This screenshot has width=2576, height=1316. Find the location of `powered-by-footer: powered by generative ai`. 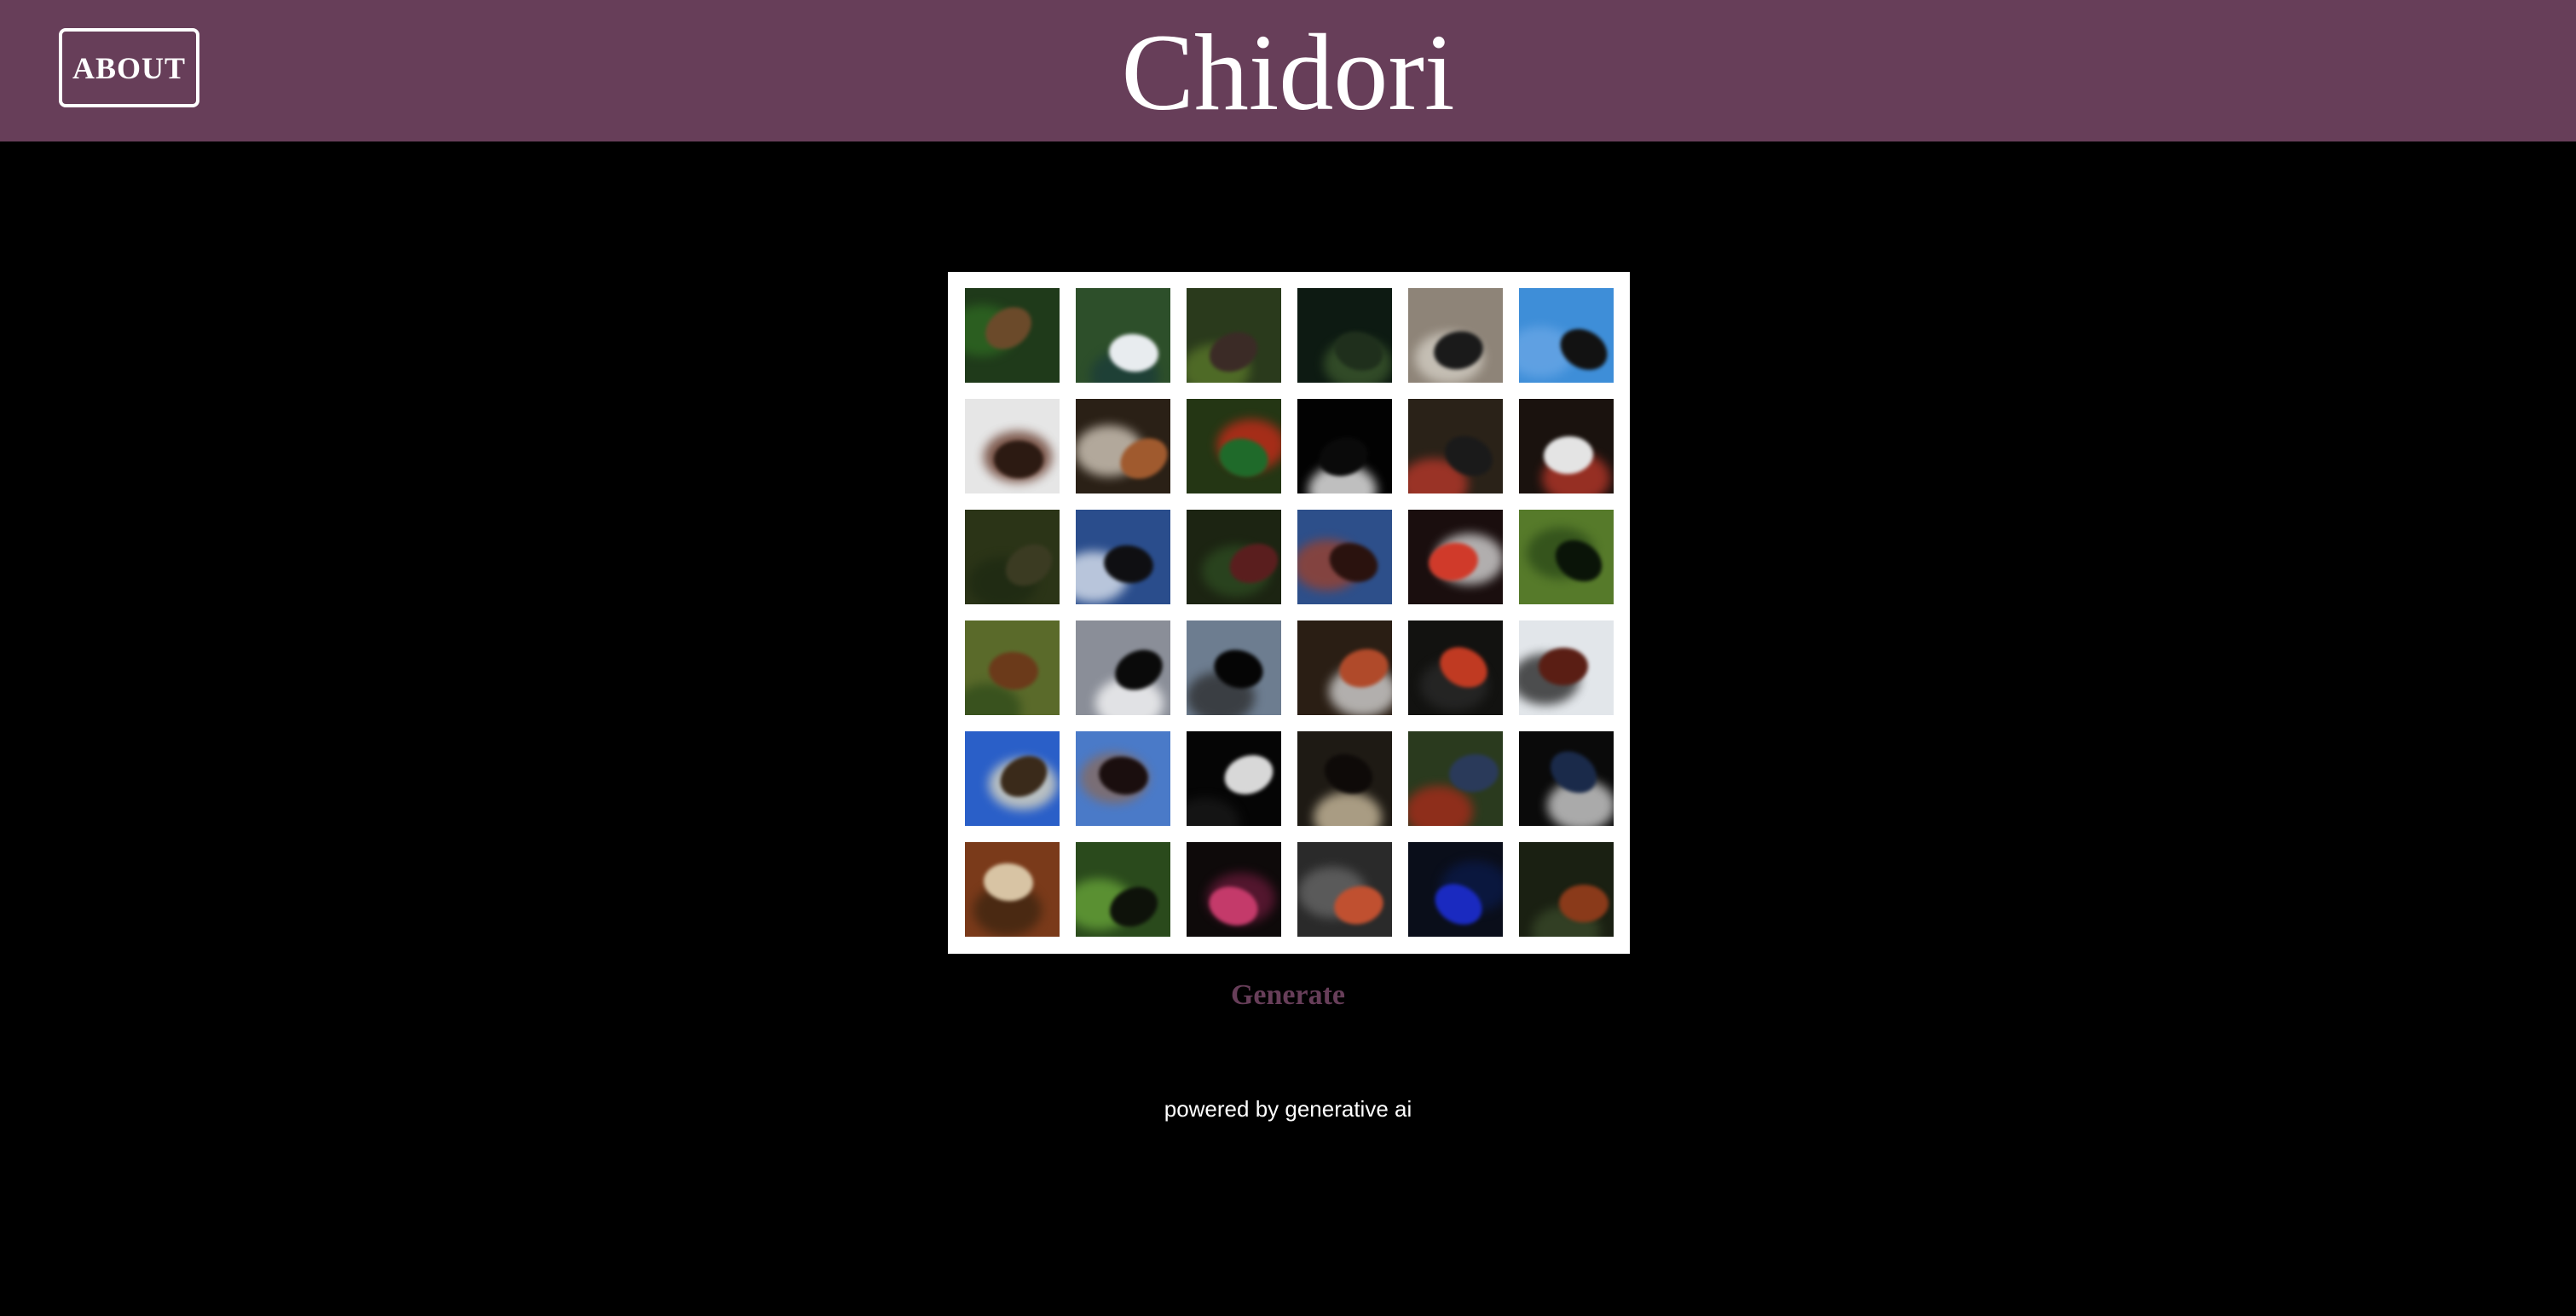

powered-by-footer: powered by generative ai is located at coordinates (1288, 1109).